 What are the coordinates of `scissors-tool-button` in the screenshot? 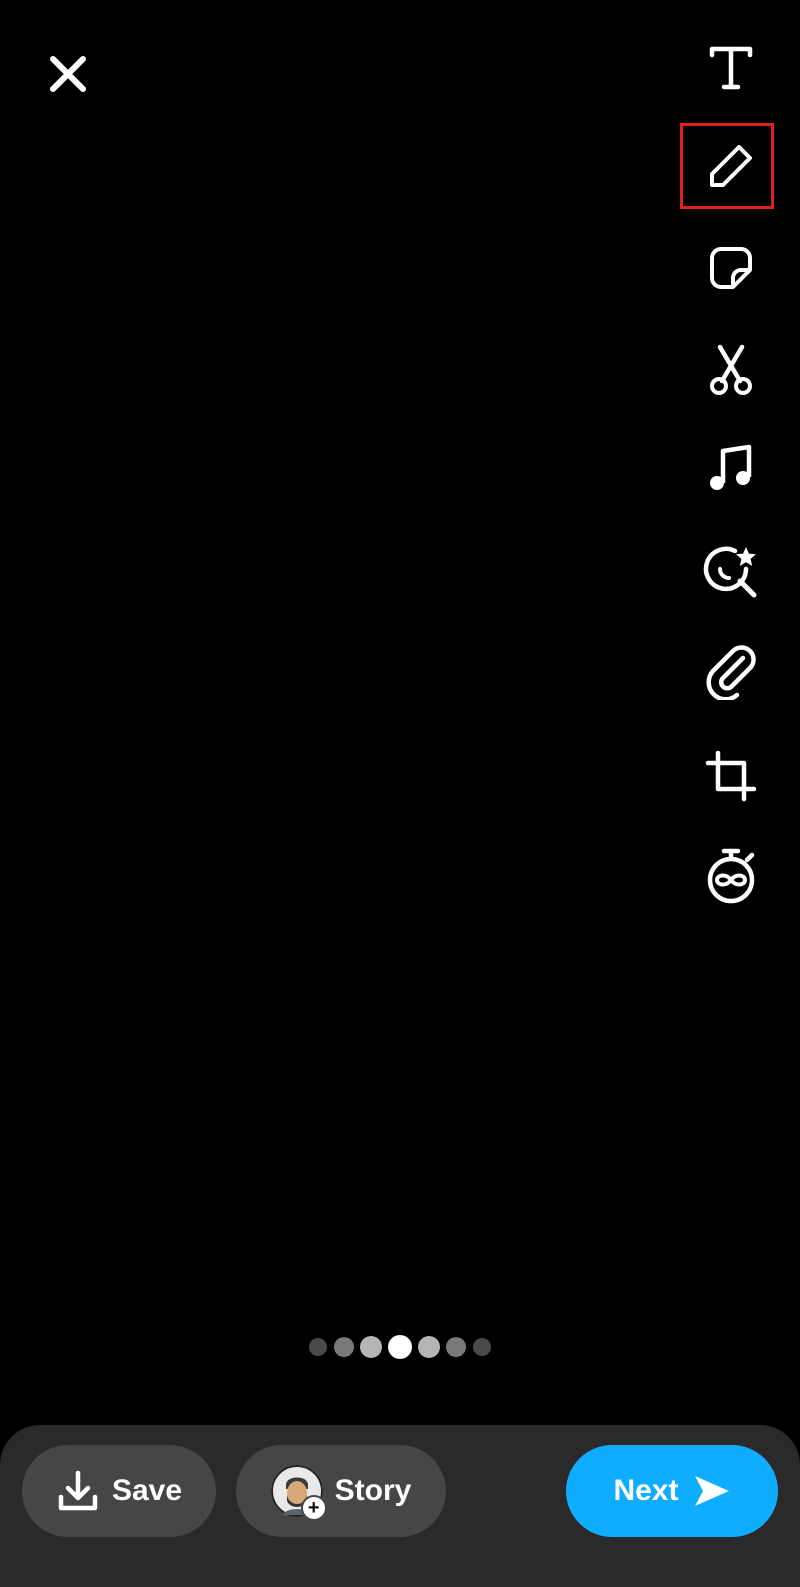 It's located at (731, 370).